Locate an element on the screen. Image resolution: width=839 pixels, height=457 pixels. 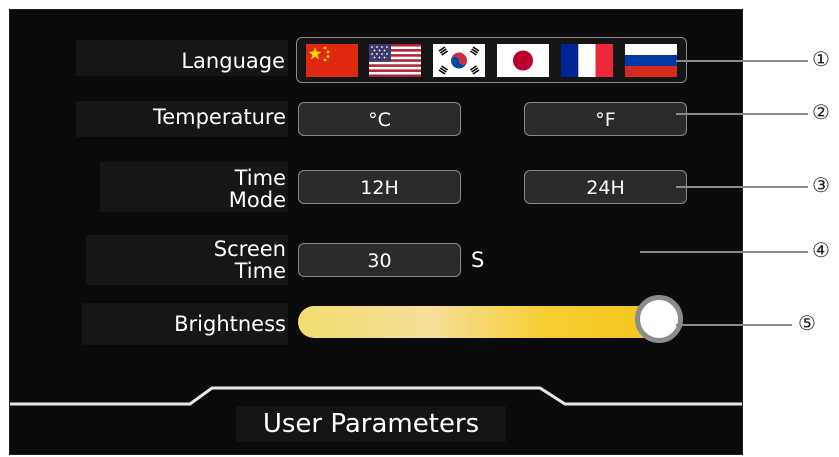
celsius-button: °C is located at coordinates (379, 119).